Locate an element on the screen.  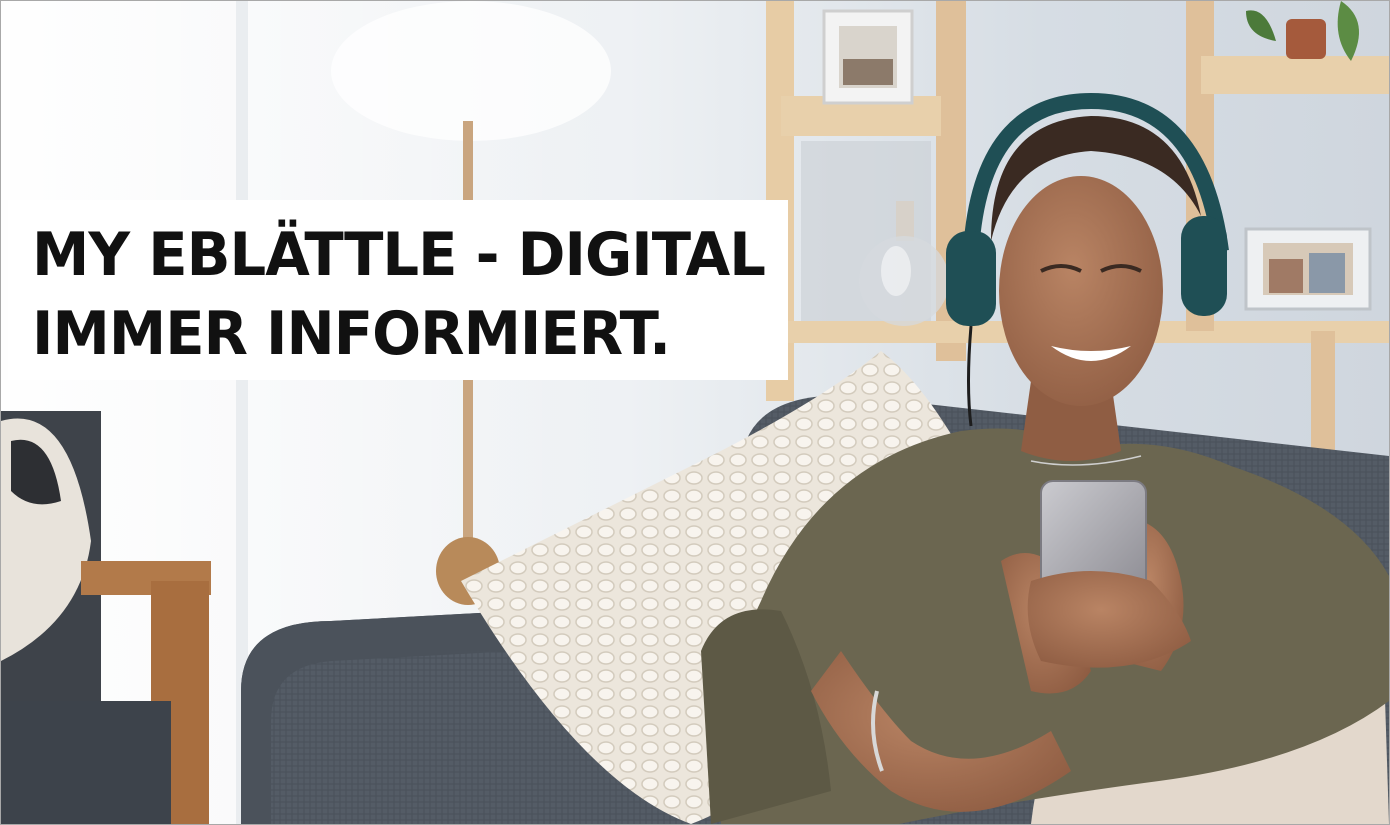
headline-box: MY EBLÄTTLE - DIGITAL IMMER INFORMIERT. is located at coordinates (398, 290).